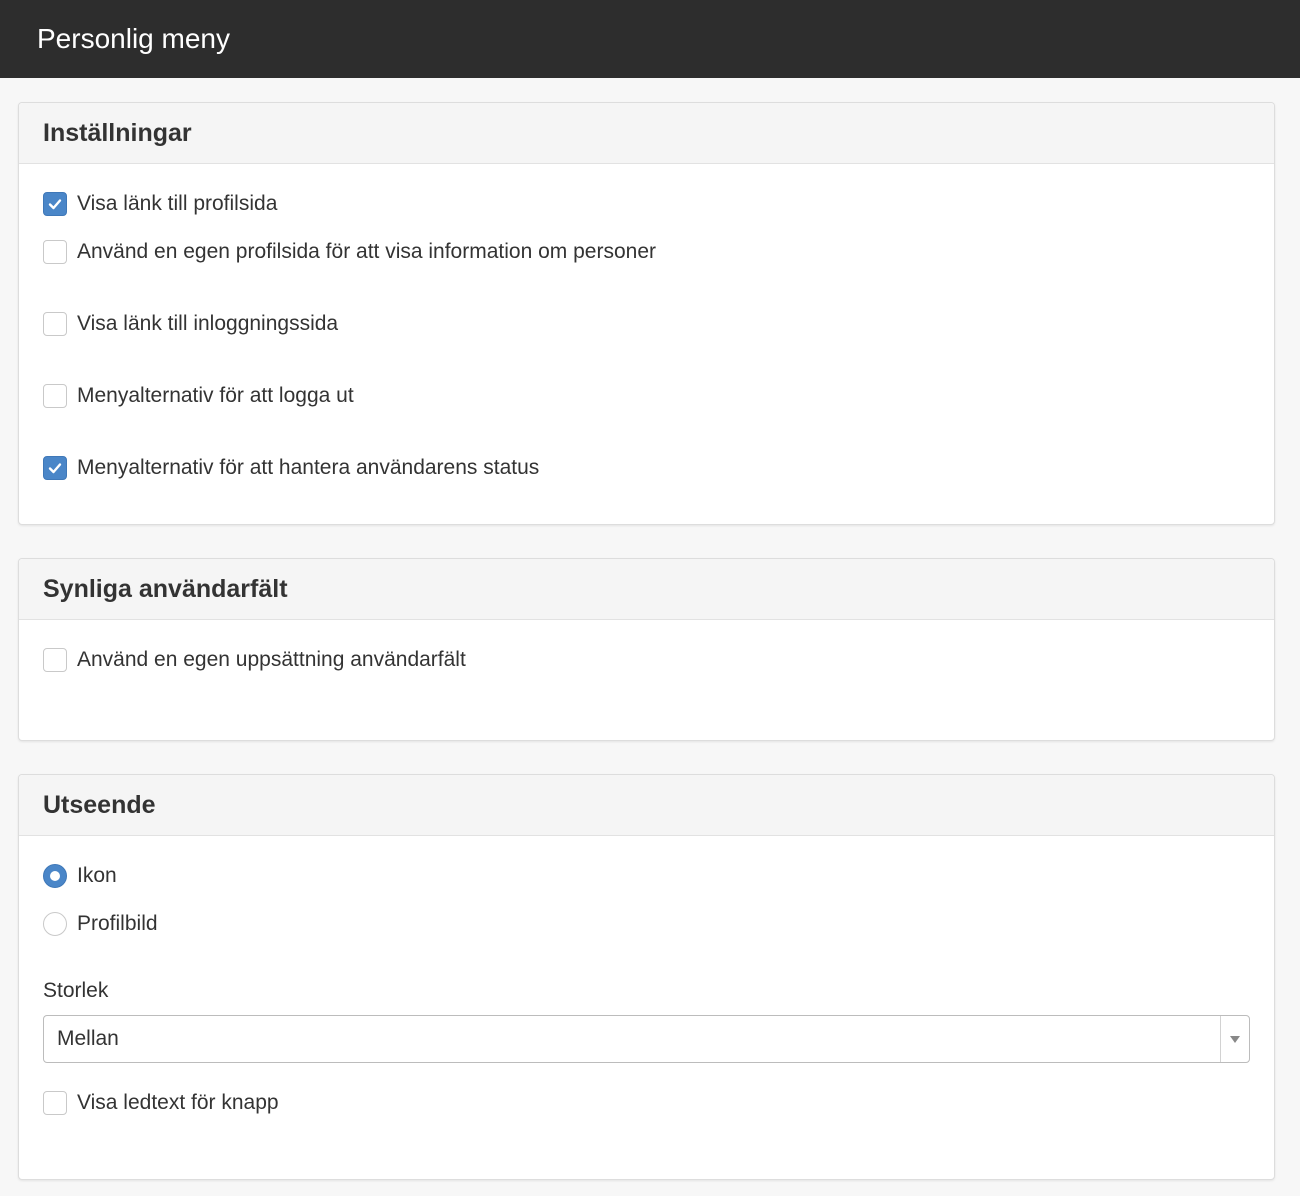  Describe the element at coordinates (646, 396) in the screenshot. I see `checkbox-logout-menu-option: Menyalternativ för att logga ut` at that location.